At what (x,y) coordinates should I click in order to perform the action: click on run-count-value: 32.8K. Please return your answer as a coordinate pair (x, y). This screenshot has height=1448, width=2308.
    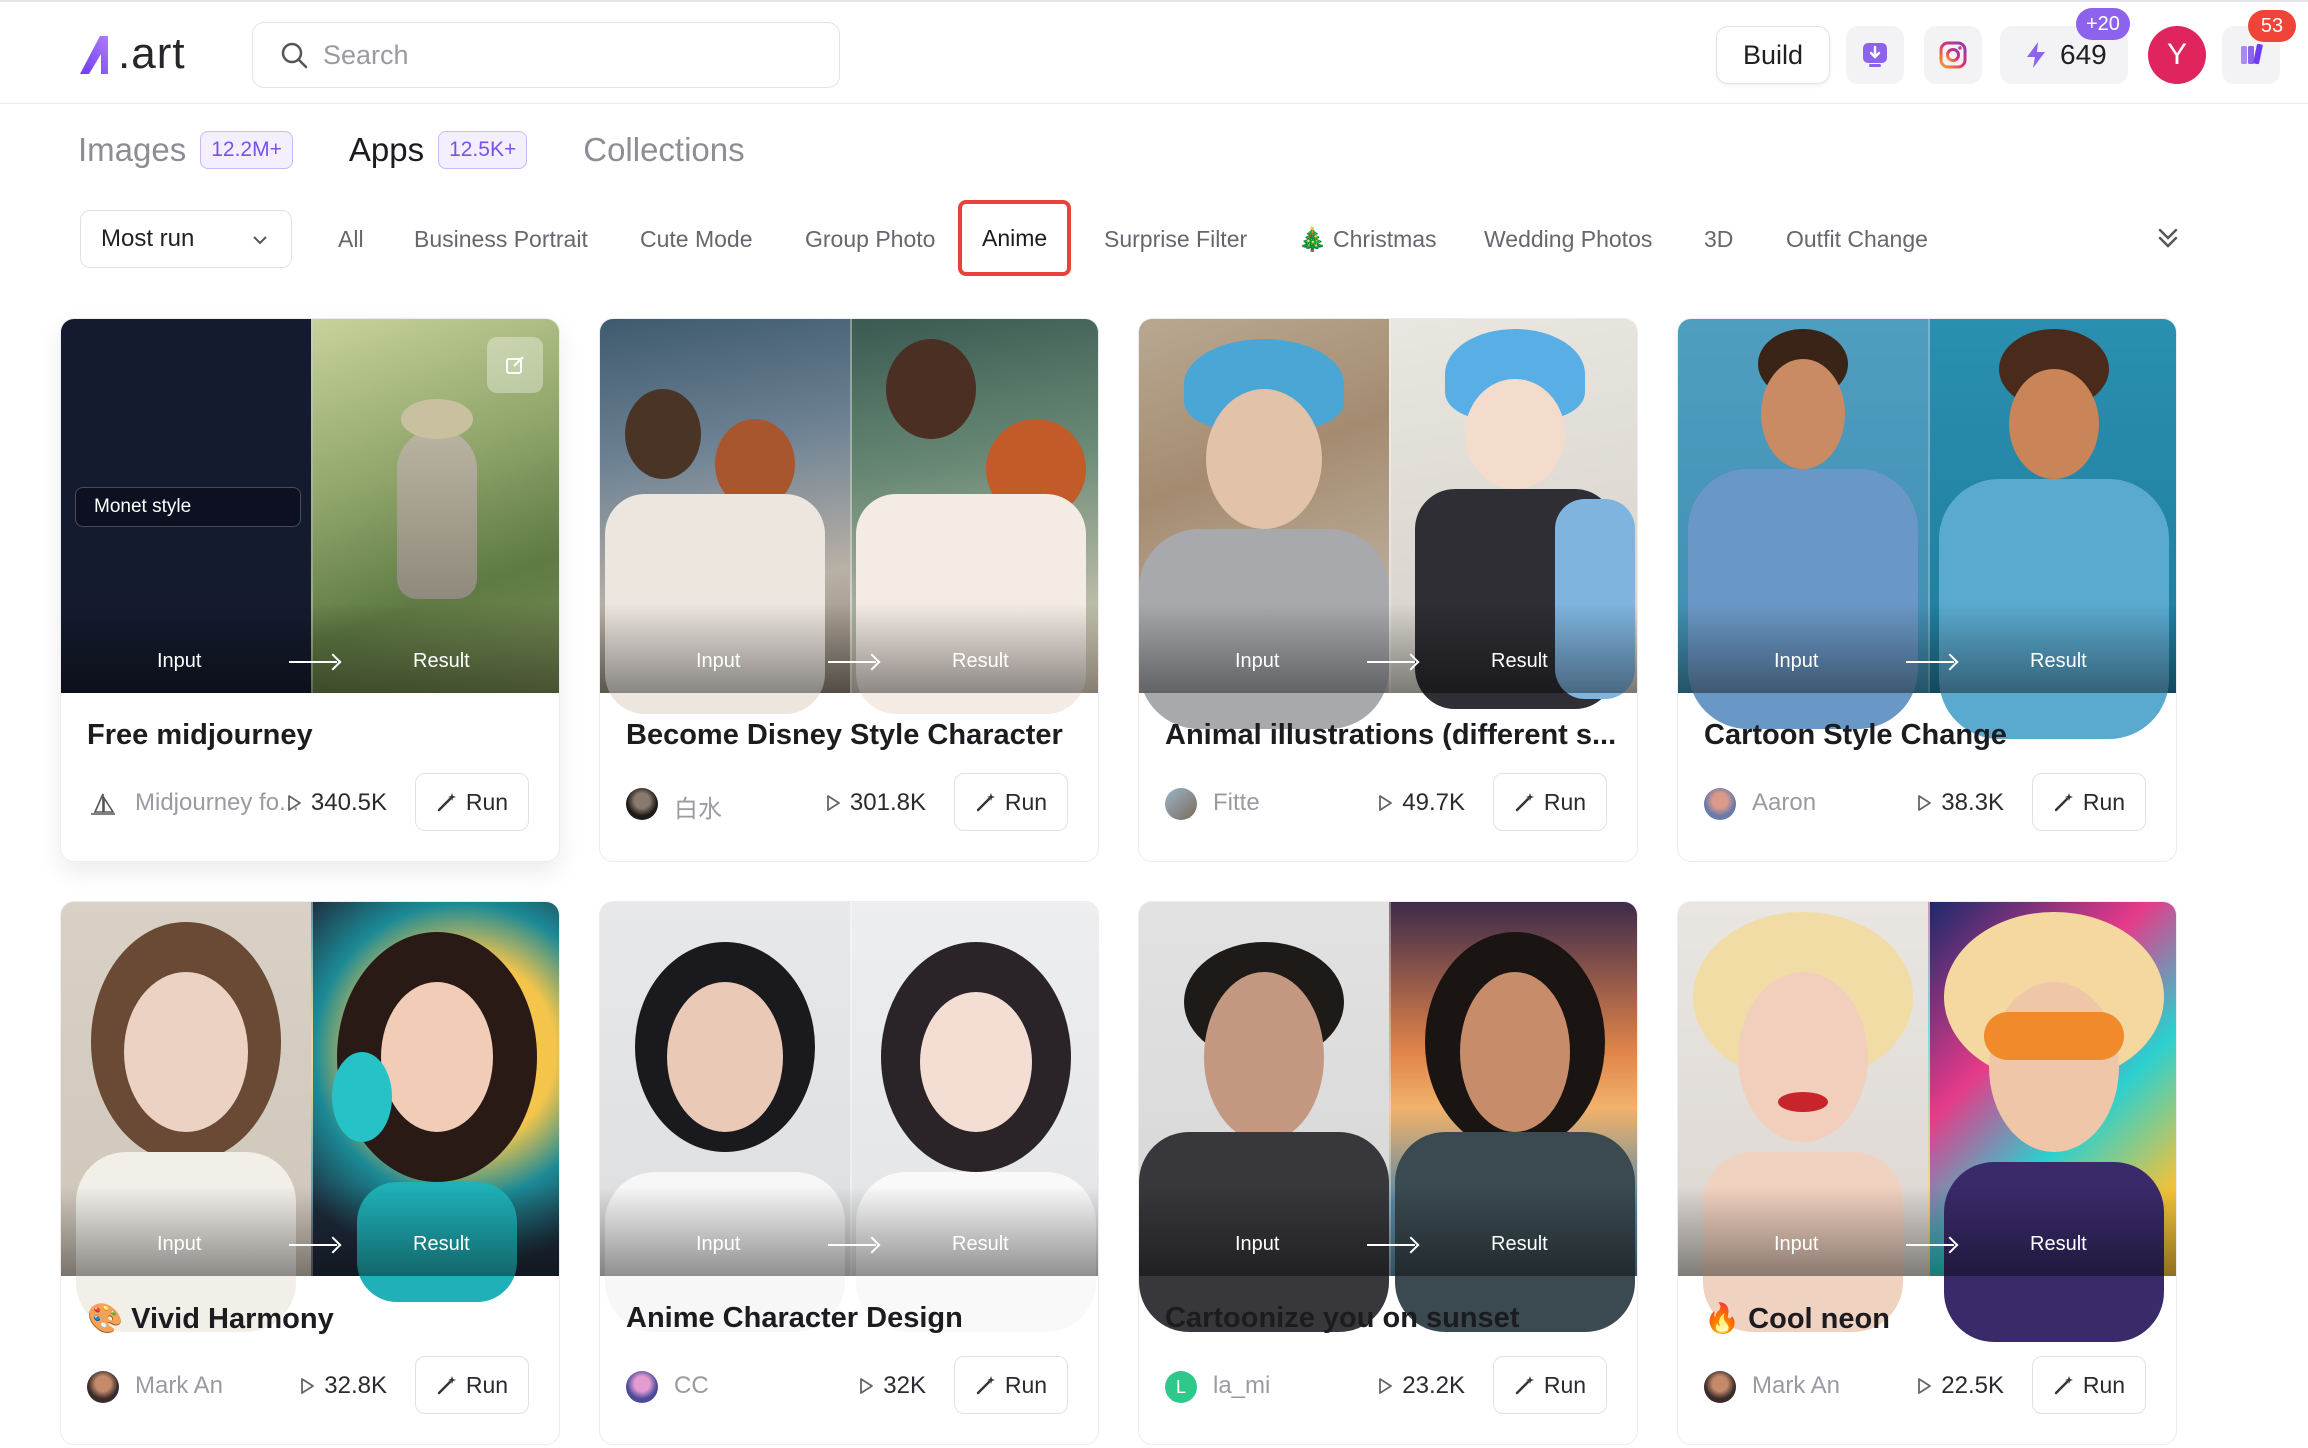
    Looking at the image, I should click on (355, 1385).